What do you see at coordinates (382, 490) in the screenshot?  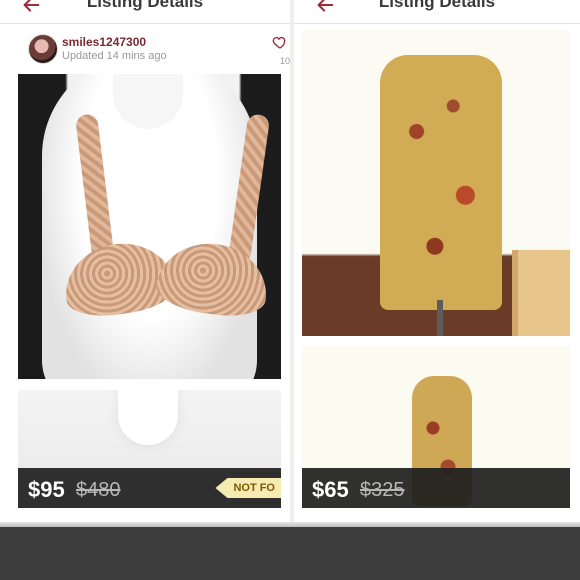 I see `original-price: $325` at bounding box center [382, 490].